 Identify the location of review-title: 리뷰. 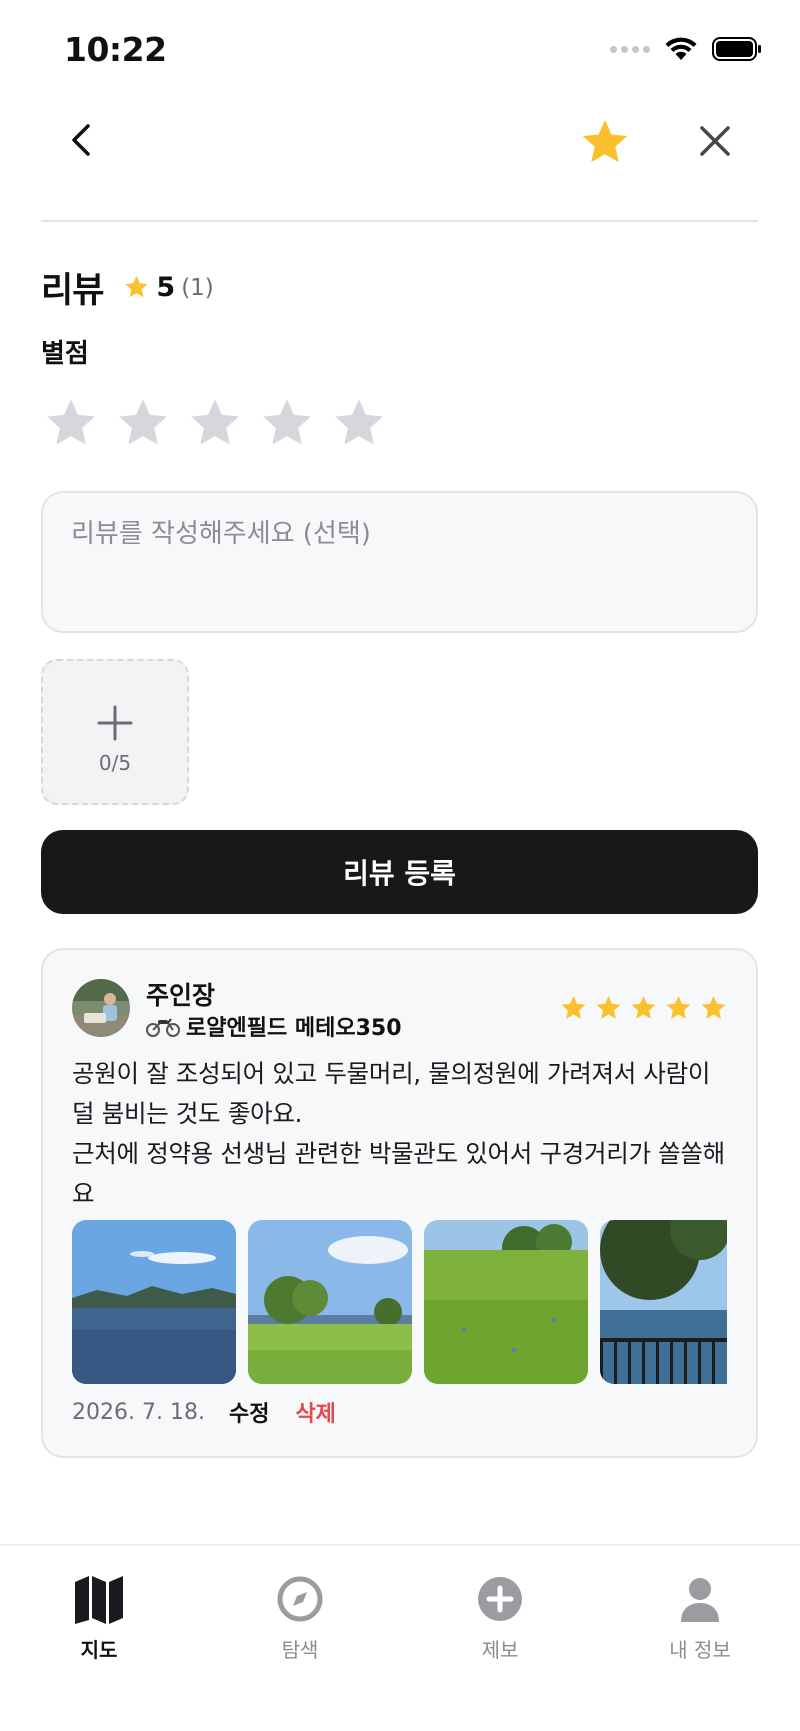
(72, 291).